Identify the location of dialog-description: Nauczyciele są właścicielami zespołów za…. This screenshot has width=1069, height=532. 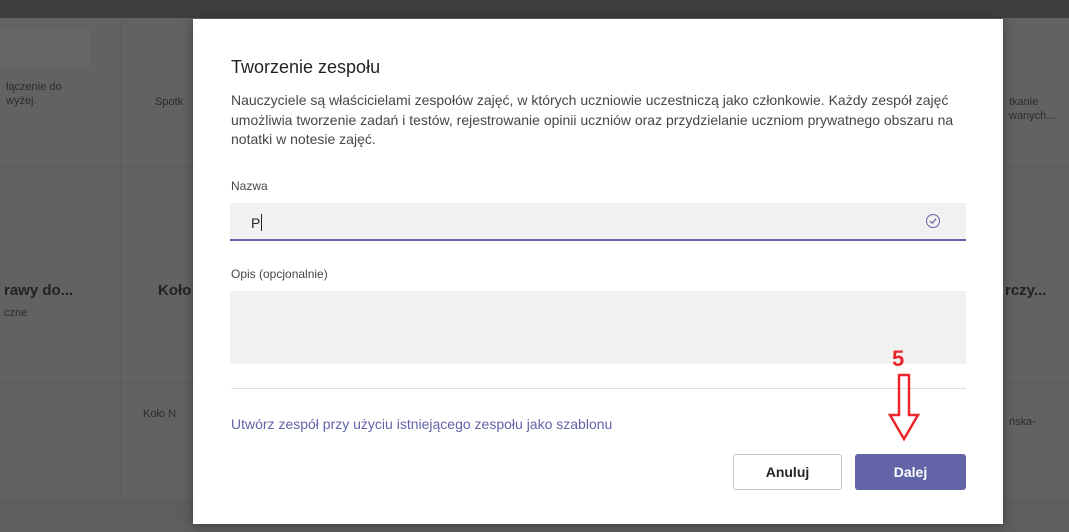
(592, 119).